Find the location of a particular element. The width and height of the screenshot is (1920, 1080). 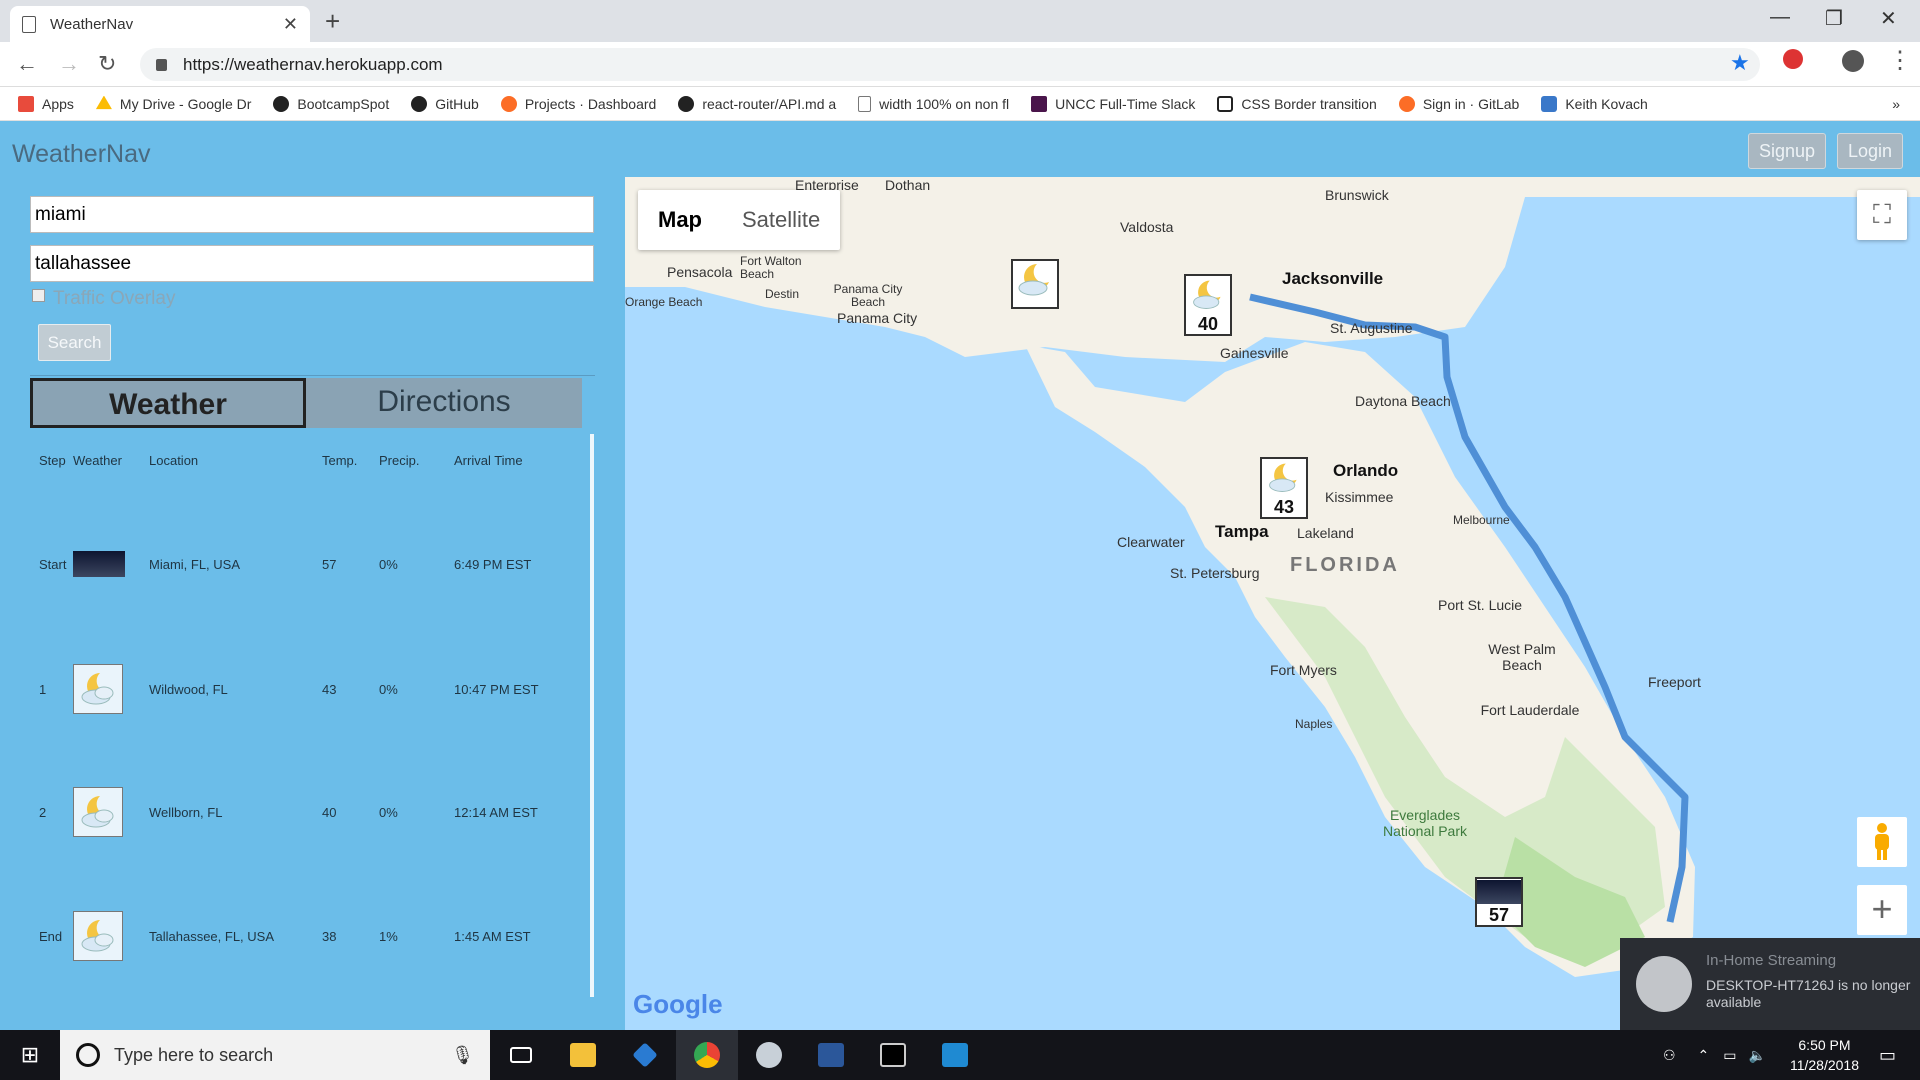

extension-icon is located at coordinates (1793, 59).